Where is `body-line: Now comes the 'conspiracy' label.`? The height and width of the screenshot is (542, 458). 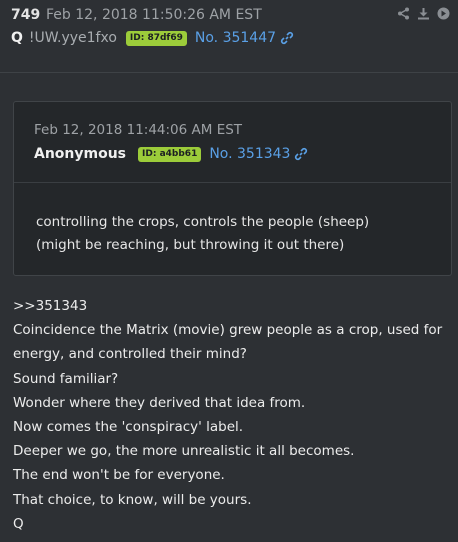 body-line: Now comes the 'conspiracy' label. is located at coordinates (128, 427).